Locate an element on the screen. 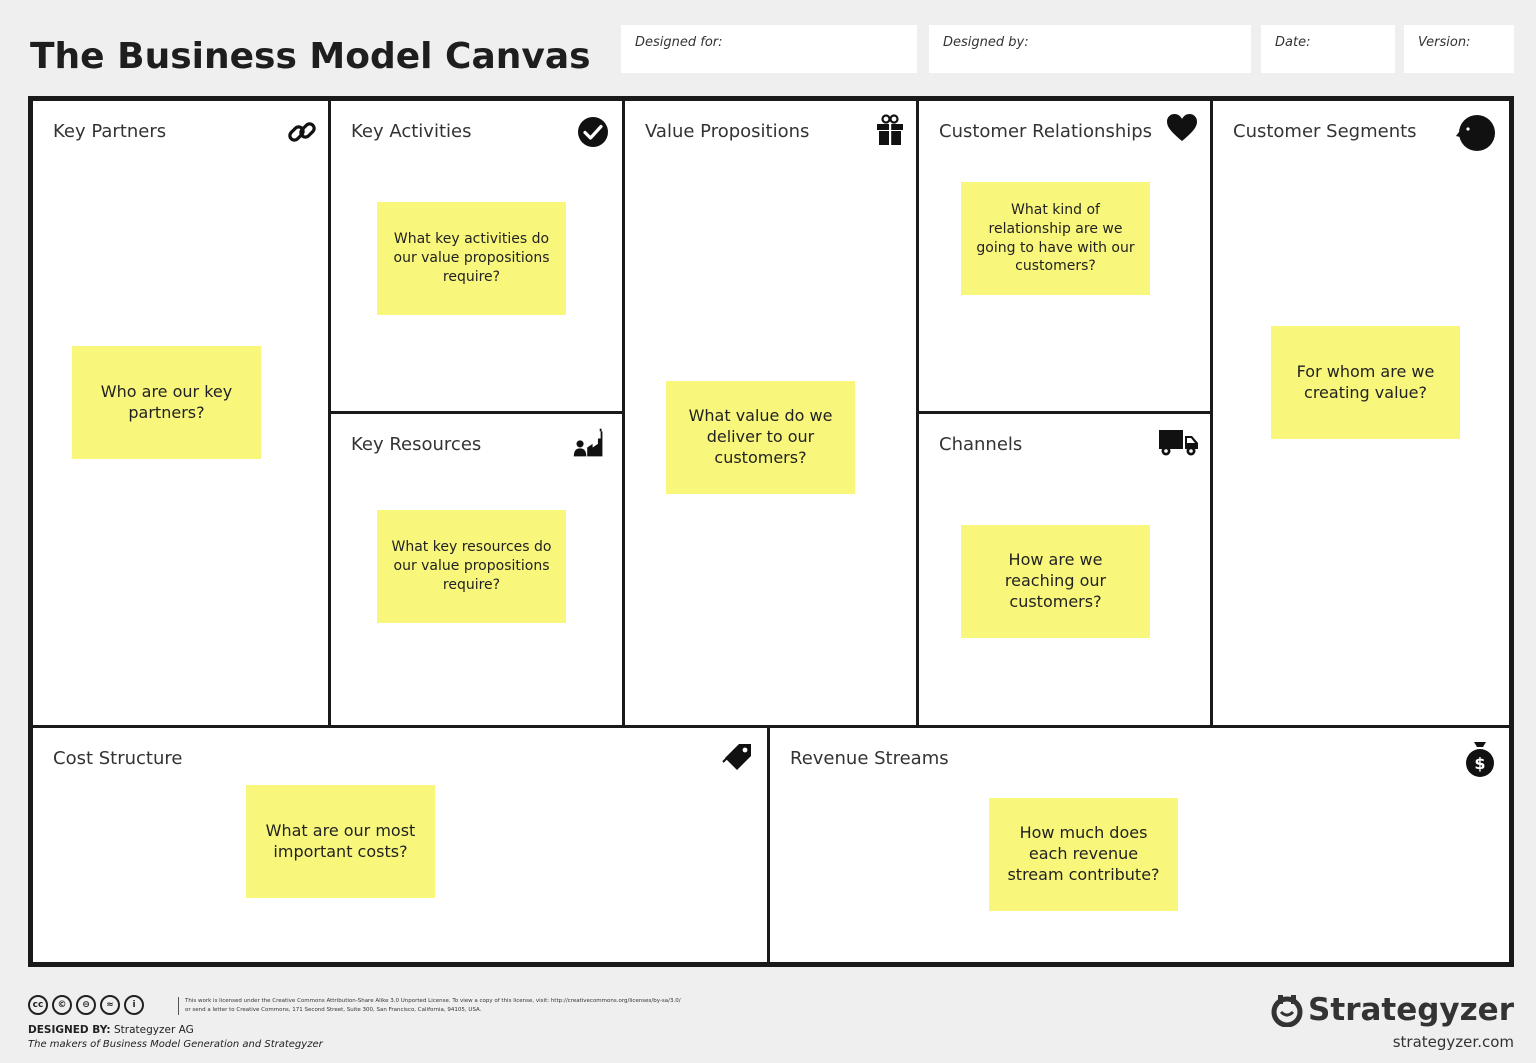 The width and height of the screenshot is (1536, 1063). strategyzer-logo-icon is located at coordinates (1287, 1011).